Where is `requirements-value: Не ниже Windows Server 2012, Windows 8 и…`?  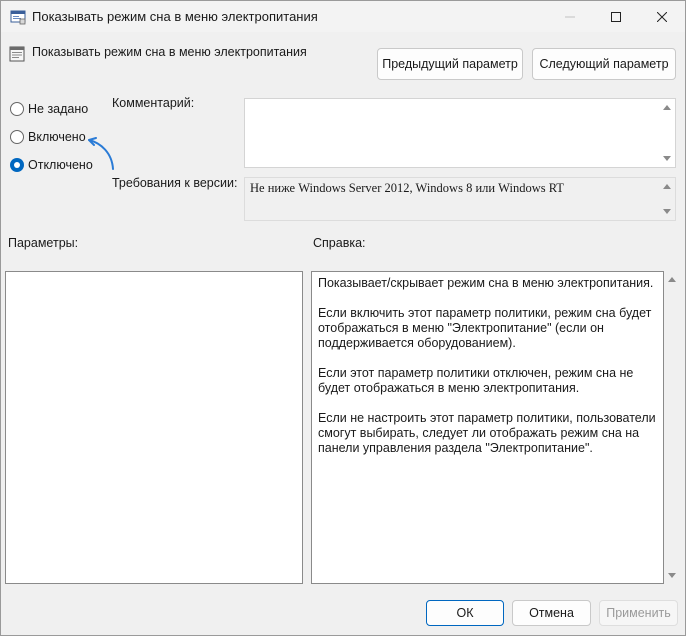 requirements-value: Не ниже Windows Server 2012, Windows 8 и… is located at coordinates (407, 188).